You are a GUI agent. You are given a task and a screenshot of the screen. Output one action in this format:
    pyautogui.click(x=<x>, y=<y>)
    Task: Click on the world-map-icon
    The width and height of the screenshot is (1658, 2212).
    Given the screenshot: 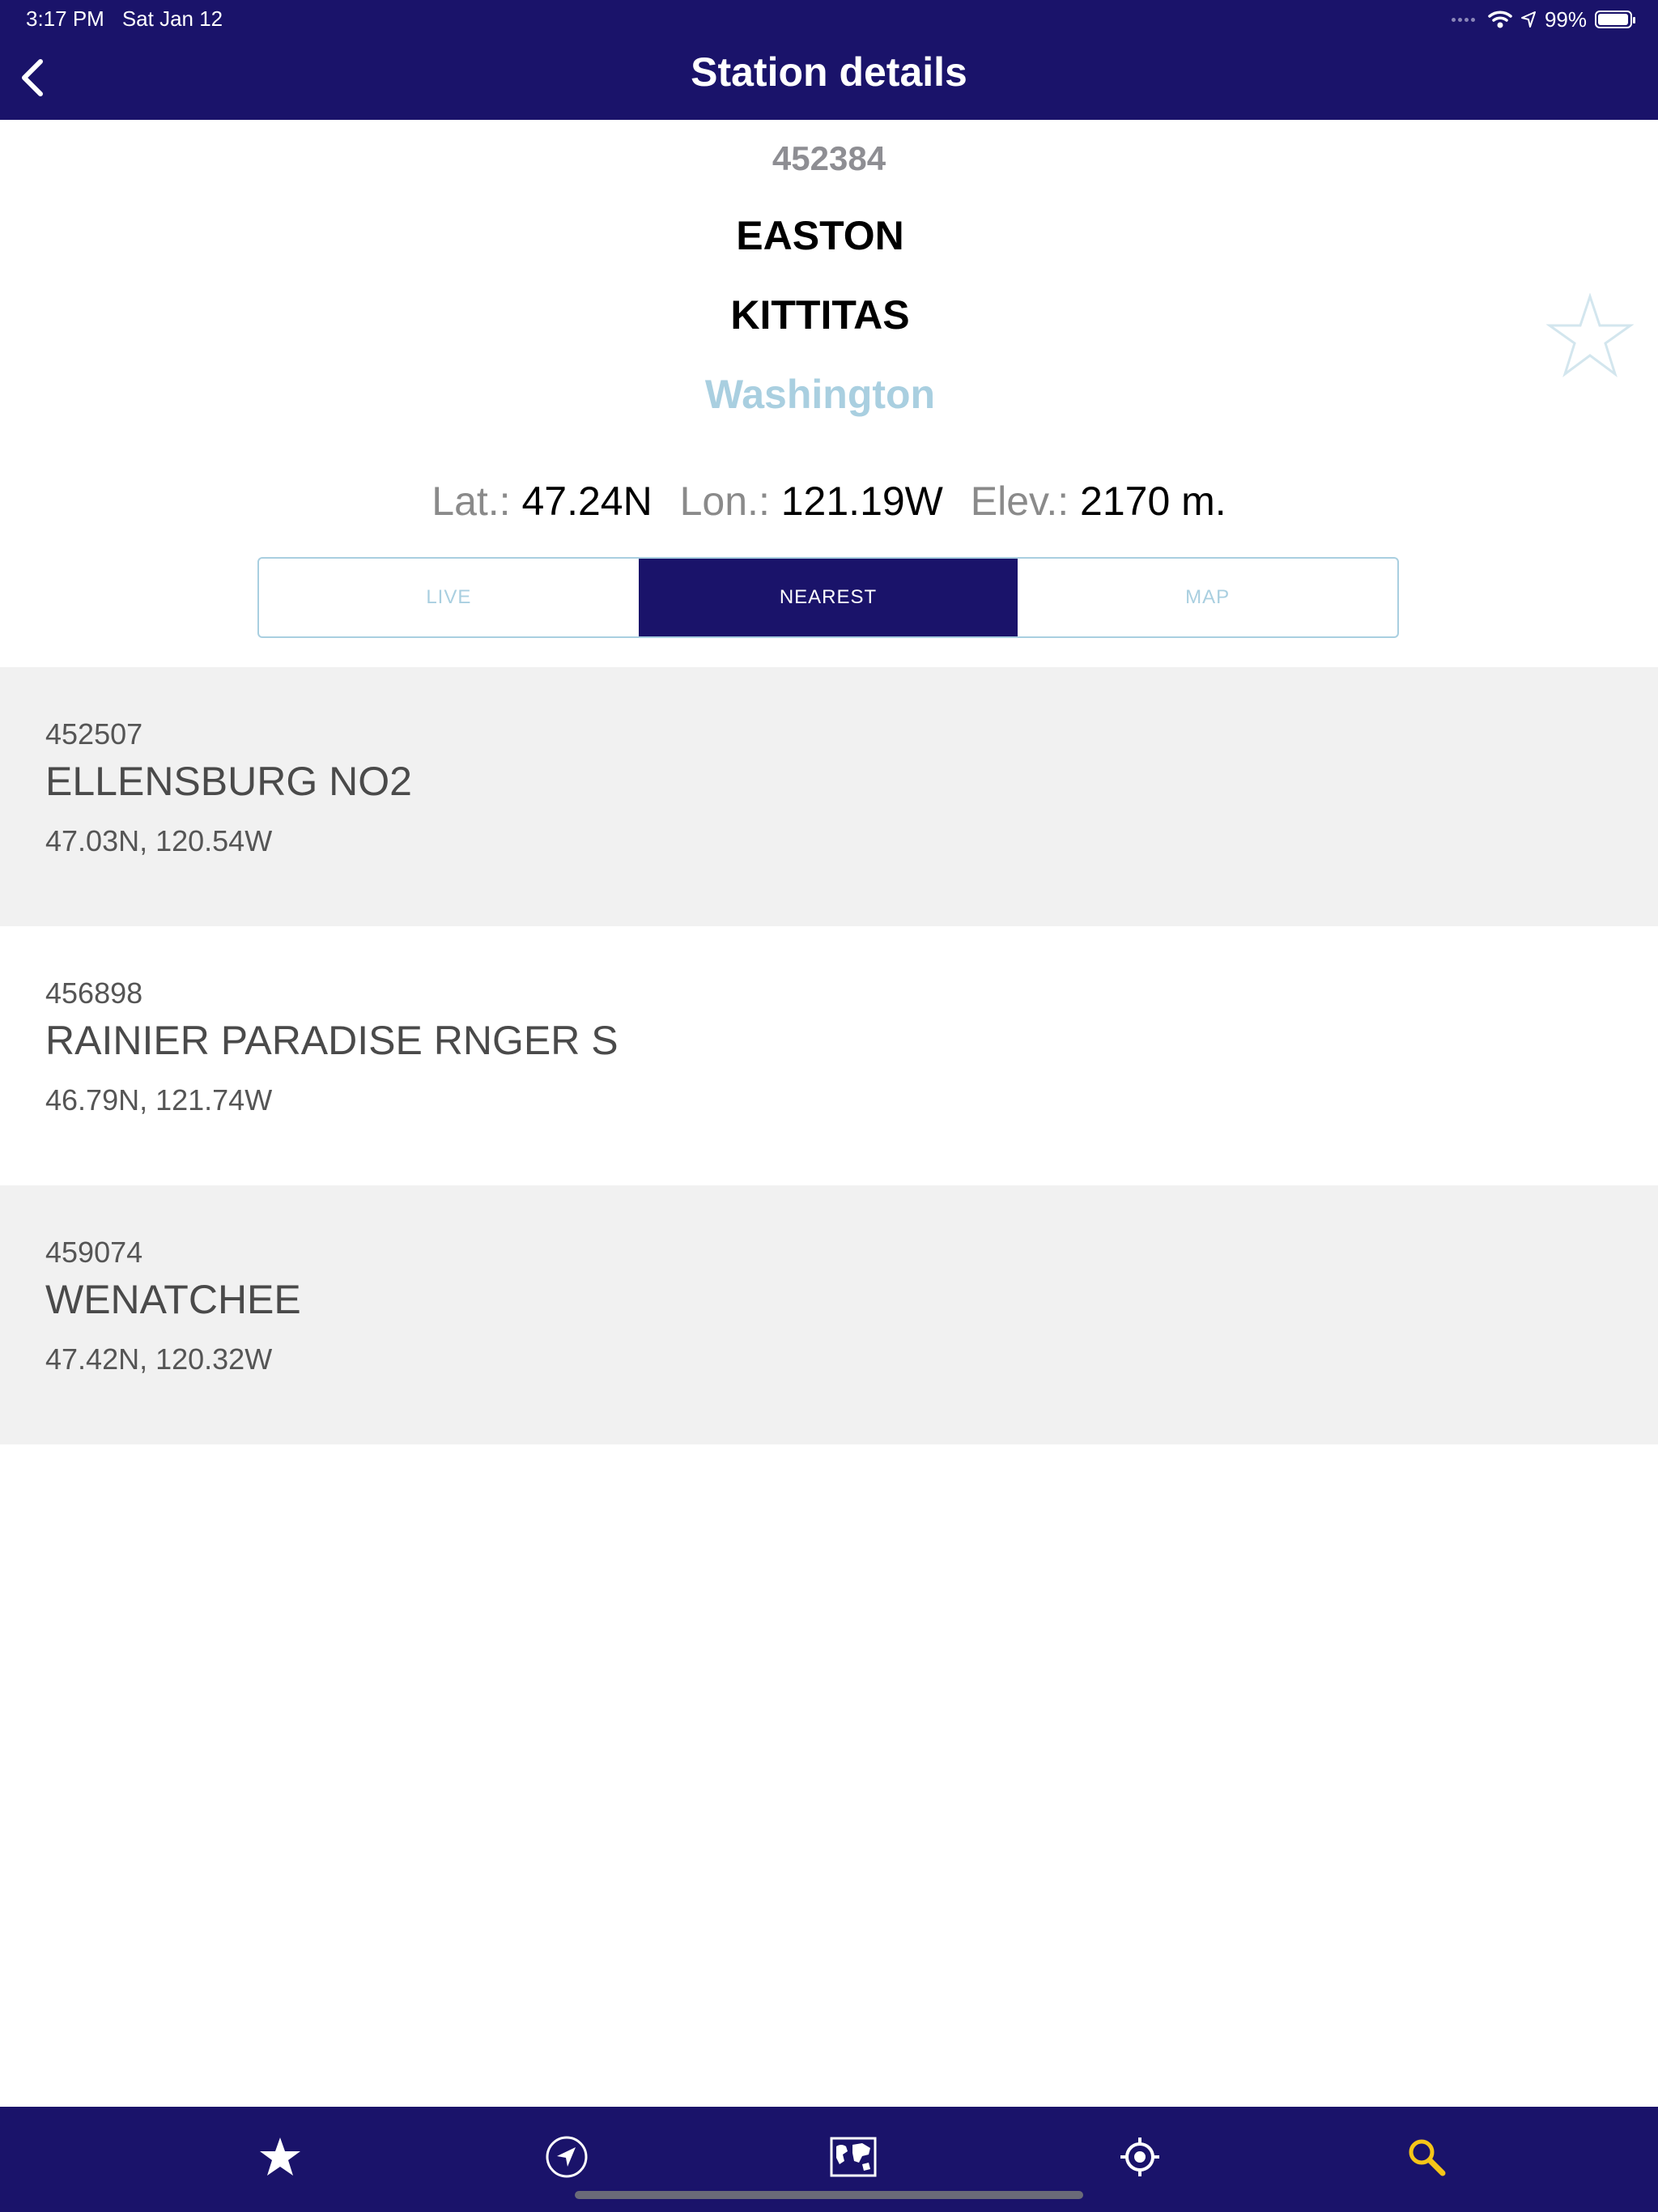 What is the action you would take?
    pyautogui.click(x=853, y=2157)
    